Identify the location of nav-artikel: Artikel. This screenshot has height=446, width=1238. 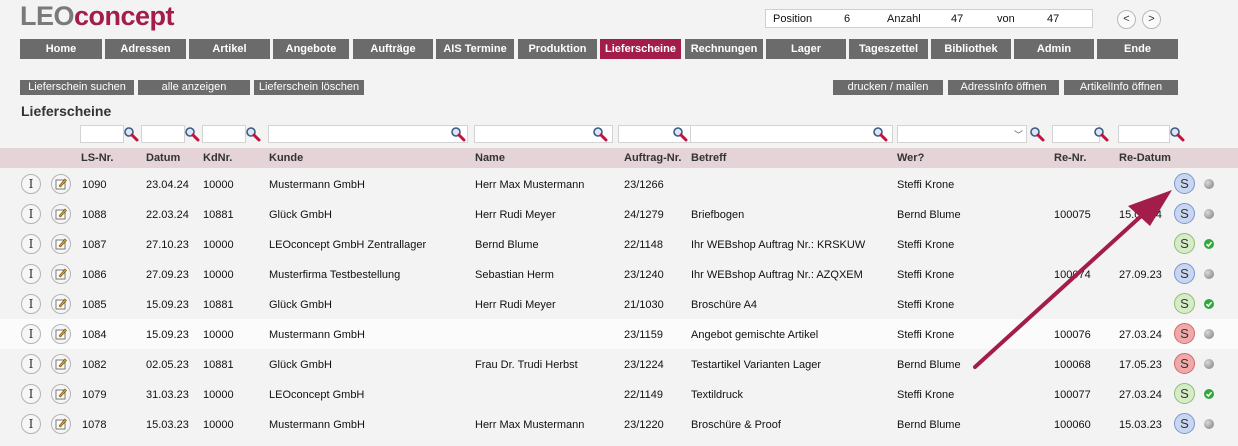
(229, 49).